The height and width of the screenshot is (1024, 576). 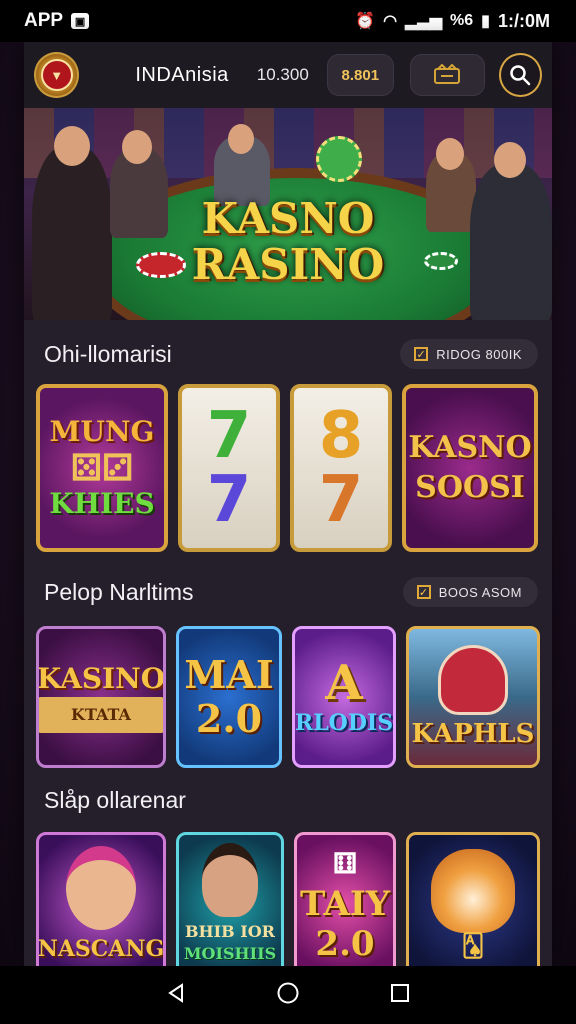 What do you see at coordinates (288, 21) in the screenshot?
I see `status-bar: APP ▣ ⏰ ◠ ▂▃▅ %6 ▮ 1:/:0M` at bounding box center [288, 21].